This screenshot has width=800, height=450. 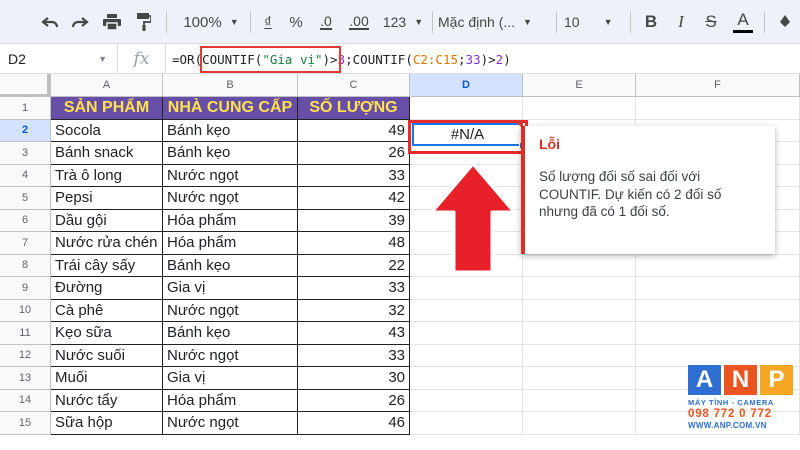 What do you see at coordinates (354, 153) in the screenshot?
I see `cell-c3: 26` at bounding box center [354, 153].